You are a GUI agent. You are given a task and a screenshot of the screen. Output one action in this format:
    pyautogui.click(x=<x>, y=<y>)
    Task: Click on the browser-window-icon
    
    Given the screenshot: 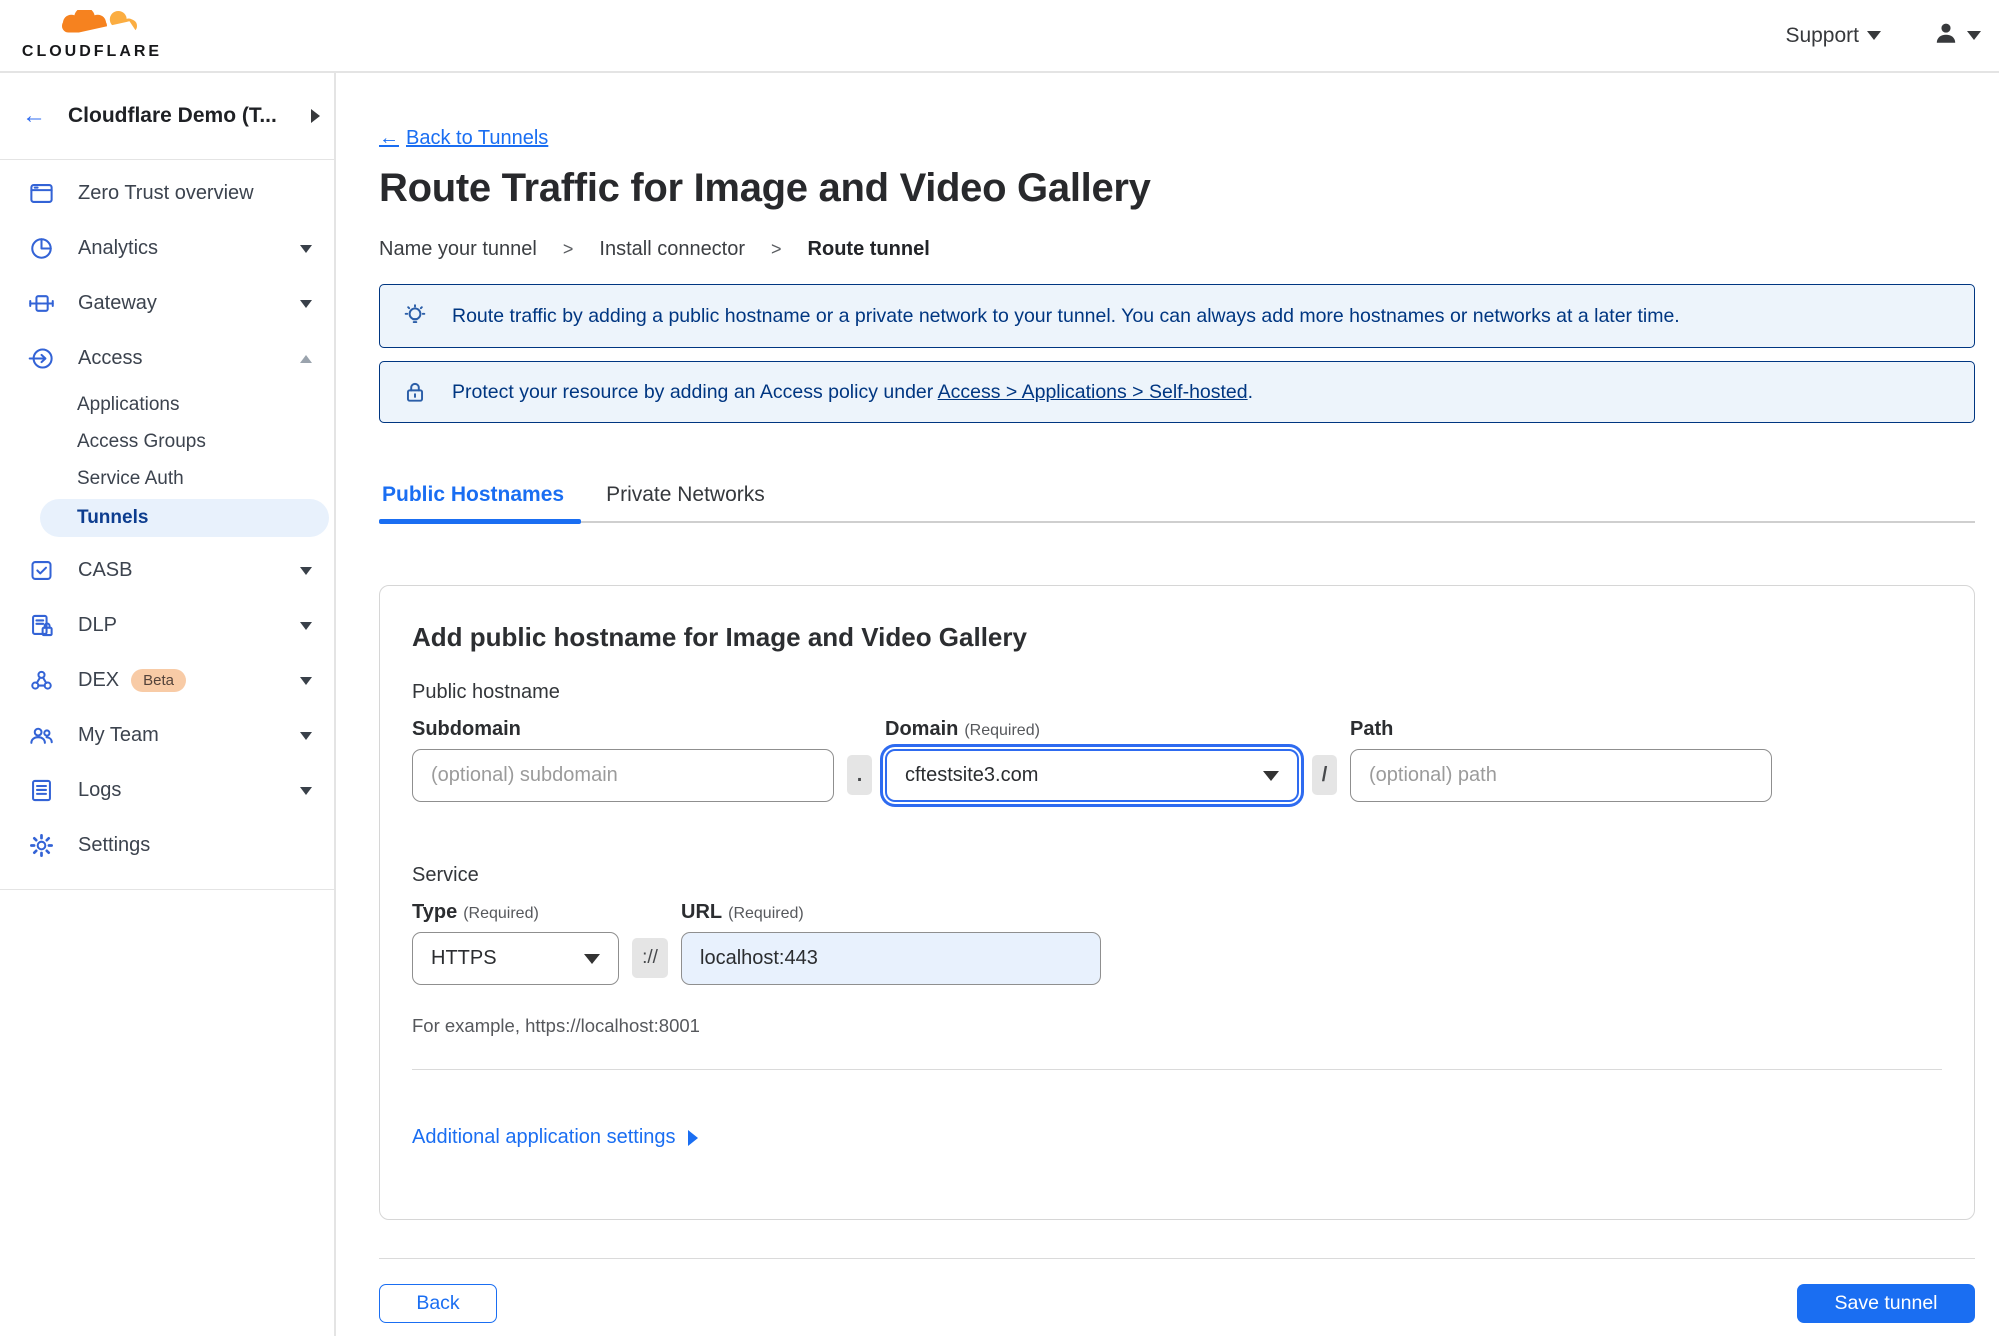 What is the action you would take?
    pyautogui.click(x=41, y=193)
    